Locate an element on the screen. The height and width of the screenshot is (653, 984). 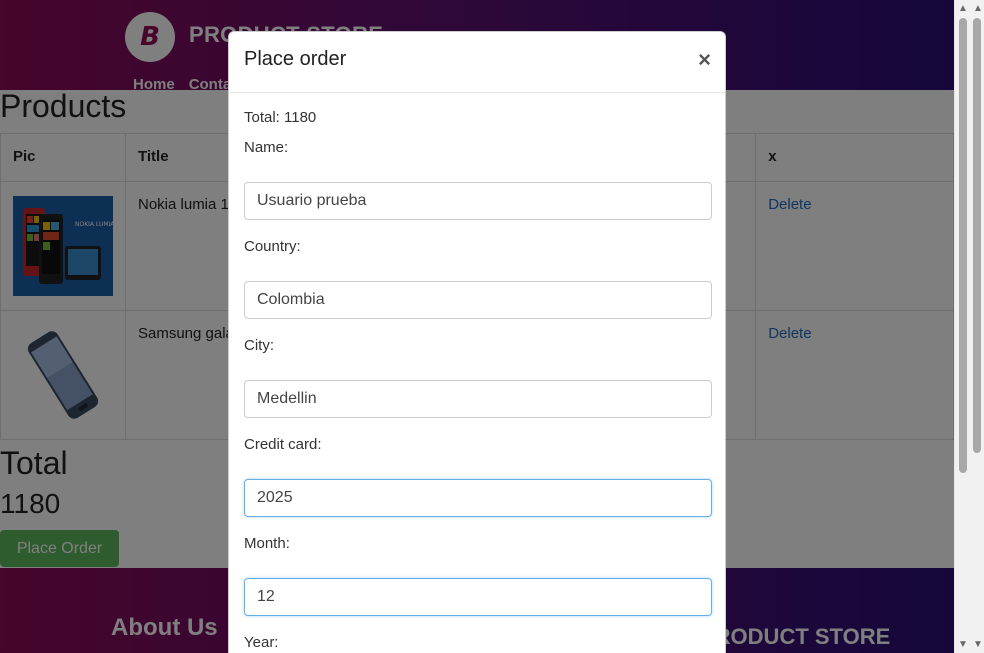
year-label: Year: is located at coordinates (261, 642).